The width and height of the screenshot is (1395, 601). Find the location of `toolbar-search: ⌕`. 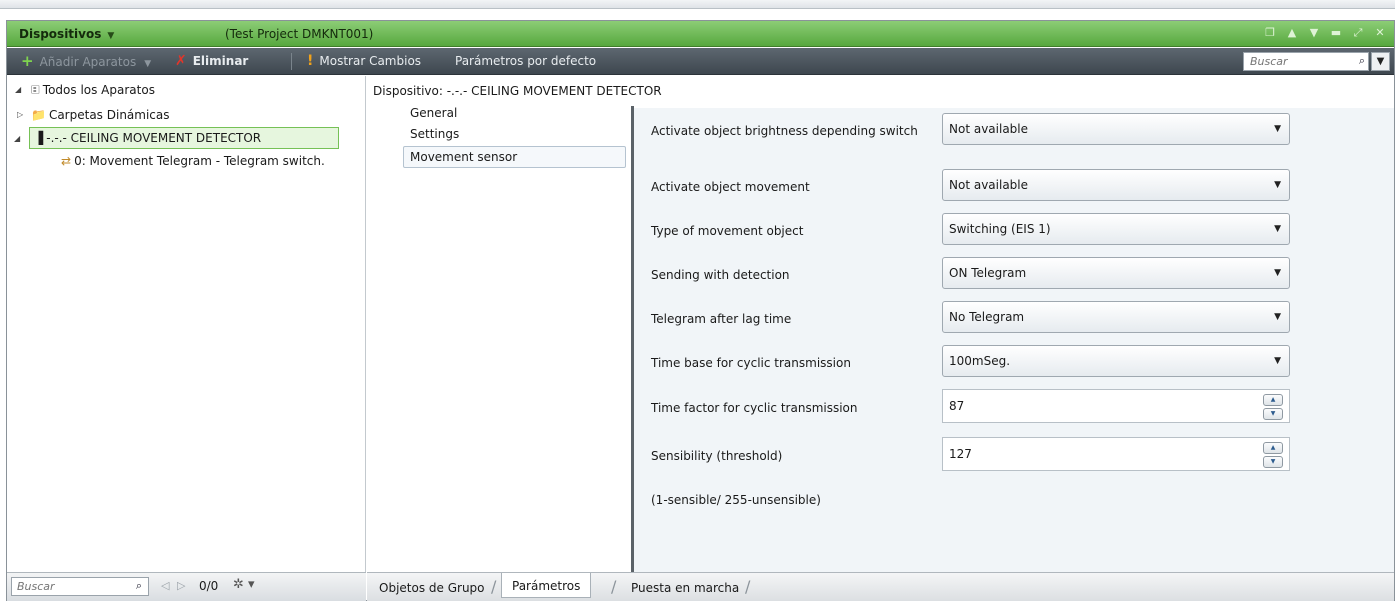

toolbar-search: ⌕ is located at coordinates (1306, 61).